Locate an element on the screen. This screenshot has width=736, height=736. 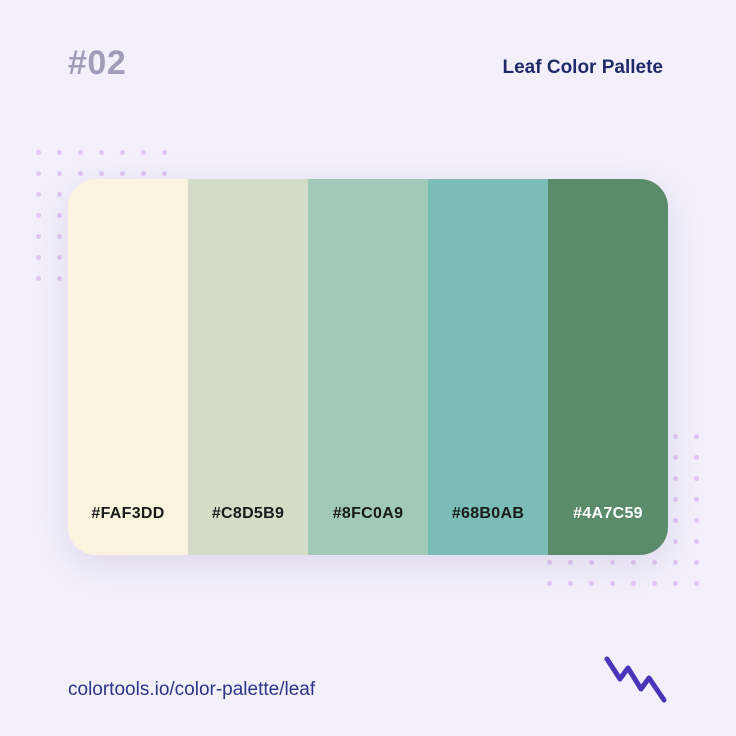
swatch-hex-label: #4A7C59 is located at coordinates (608, 513).